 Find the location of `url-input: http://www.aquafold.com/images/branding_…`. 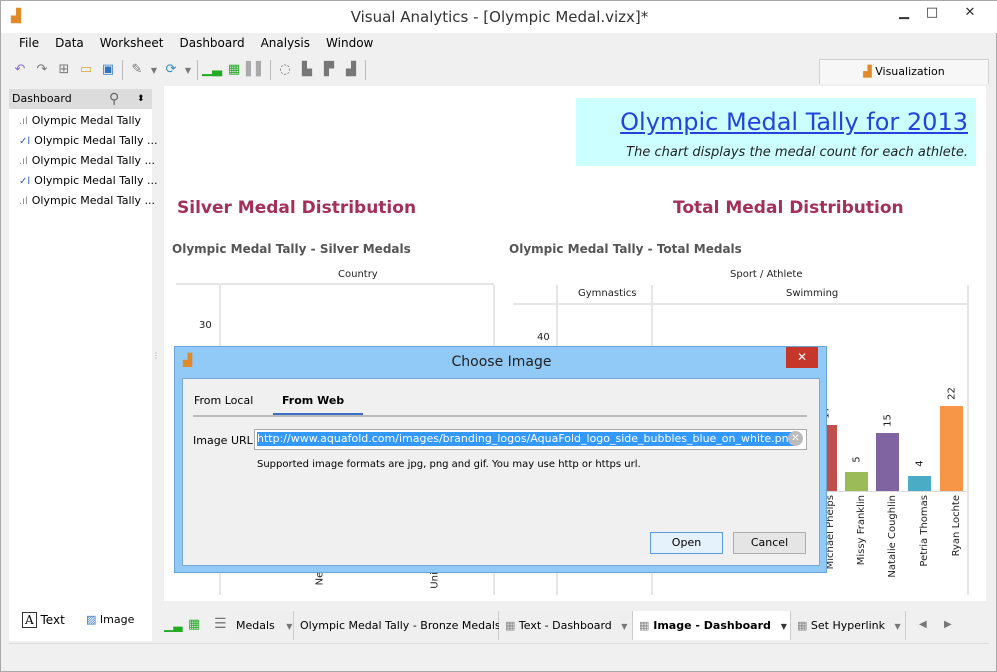

url-input: http://www.aquafold.com/images/branding_… is located at coordinates (530, 439).